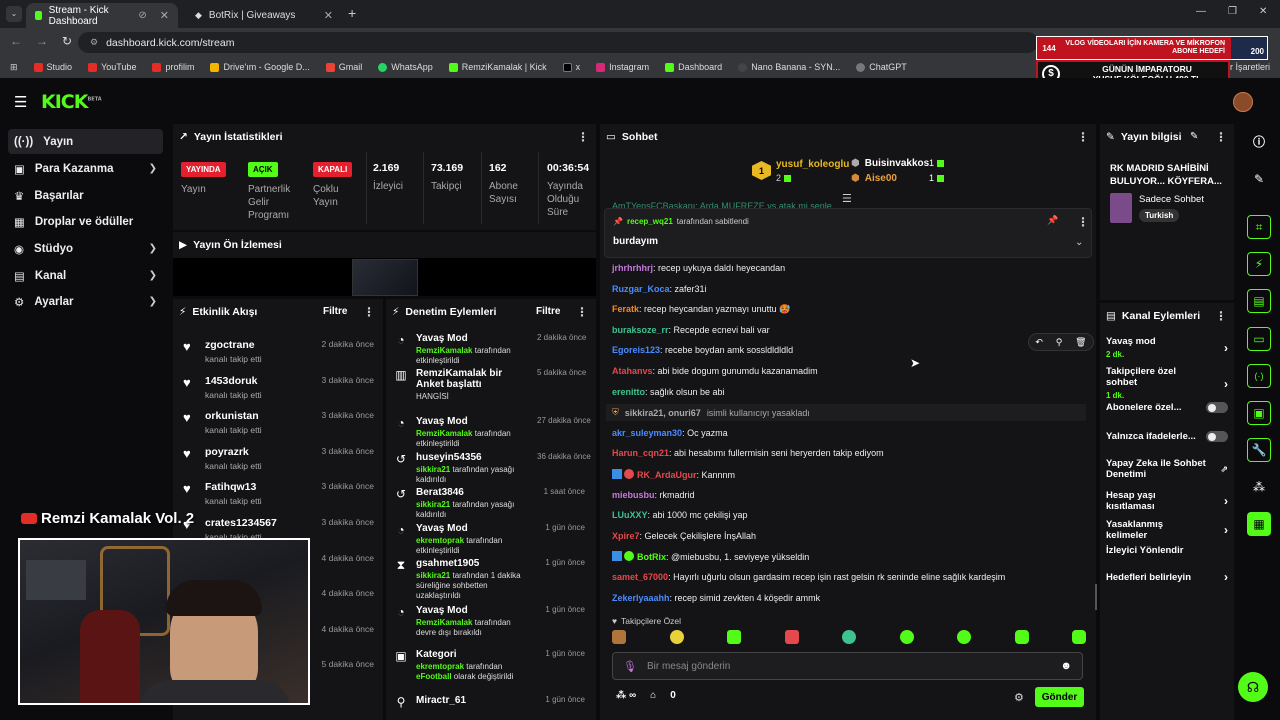  I want to click on activity-item: ♥ 1453doruk kanalı takip etti 3 dakika önce, so click(276, 388).